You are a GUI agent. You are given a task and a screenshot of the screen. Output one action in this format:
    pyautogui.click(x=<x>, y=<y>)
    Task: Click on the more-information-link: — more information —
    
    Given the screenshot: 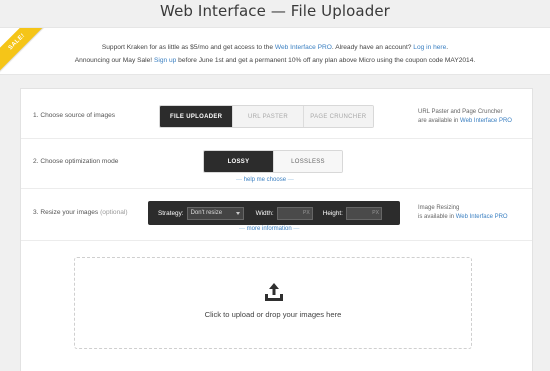 What is the action you would take?
    pyautogui.click(x=269, y=229)
    